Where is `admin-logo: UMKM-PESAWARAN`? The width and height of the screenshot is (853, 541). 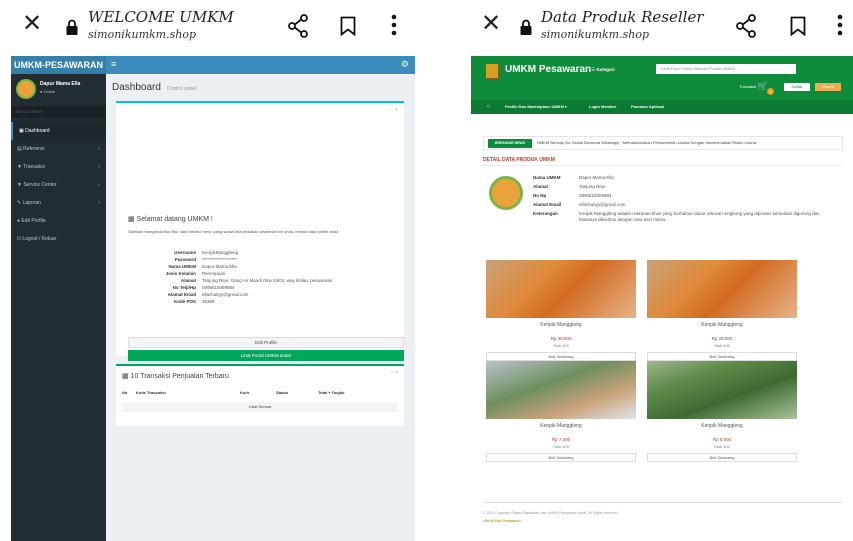 admin-logo: UMKM-PESAWARAN is located at coordinates (58, 65).